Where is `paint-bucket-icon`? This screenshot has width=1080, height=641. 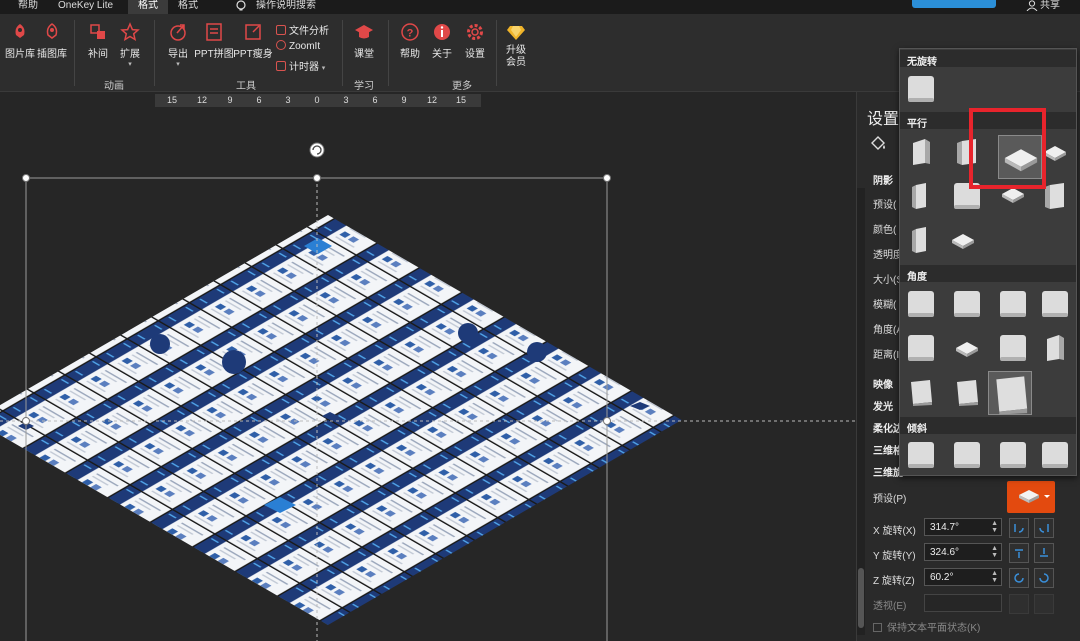 paint-bucket-icon is located at coordinates (878, 143).